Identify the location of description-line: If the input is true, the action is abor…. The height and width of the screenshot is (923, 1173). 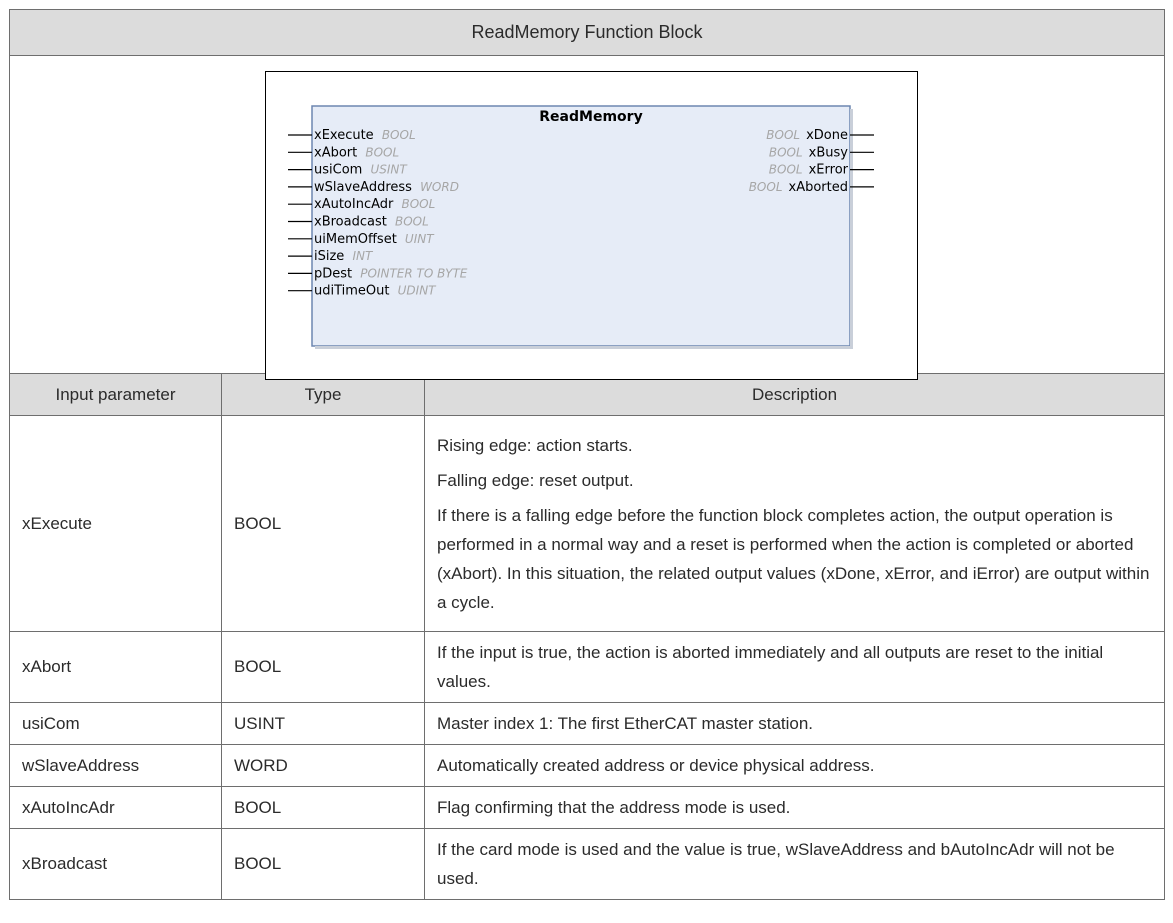
(770, 667).